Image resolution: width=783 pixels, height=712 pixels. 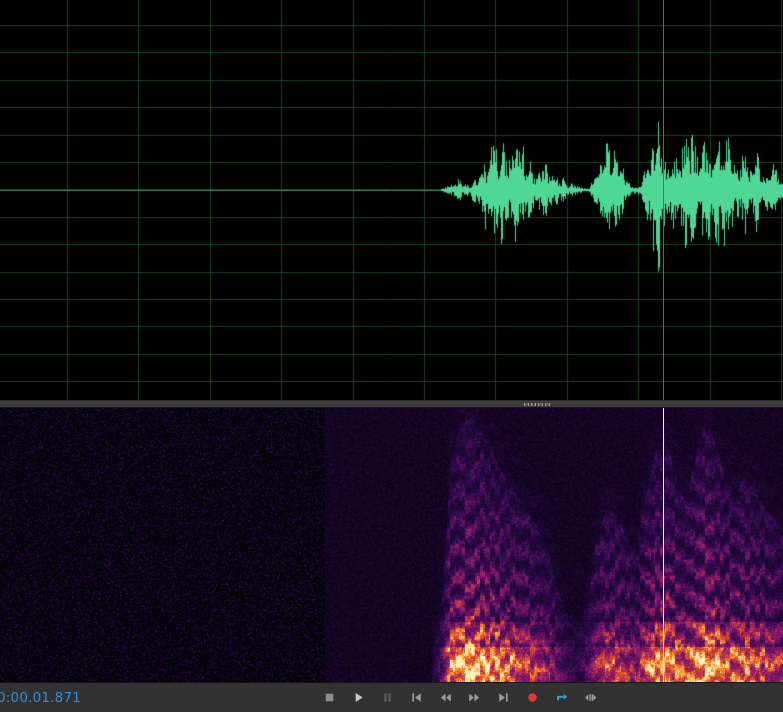 I want to click on play-button, so click(x=358, y=698).